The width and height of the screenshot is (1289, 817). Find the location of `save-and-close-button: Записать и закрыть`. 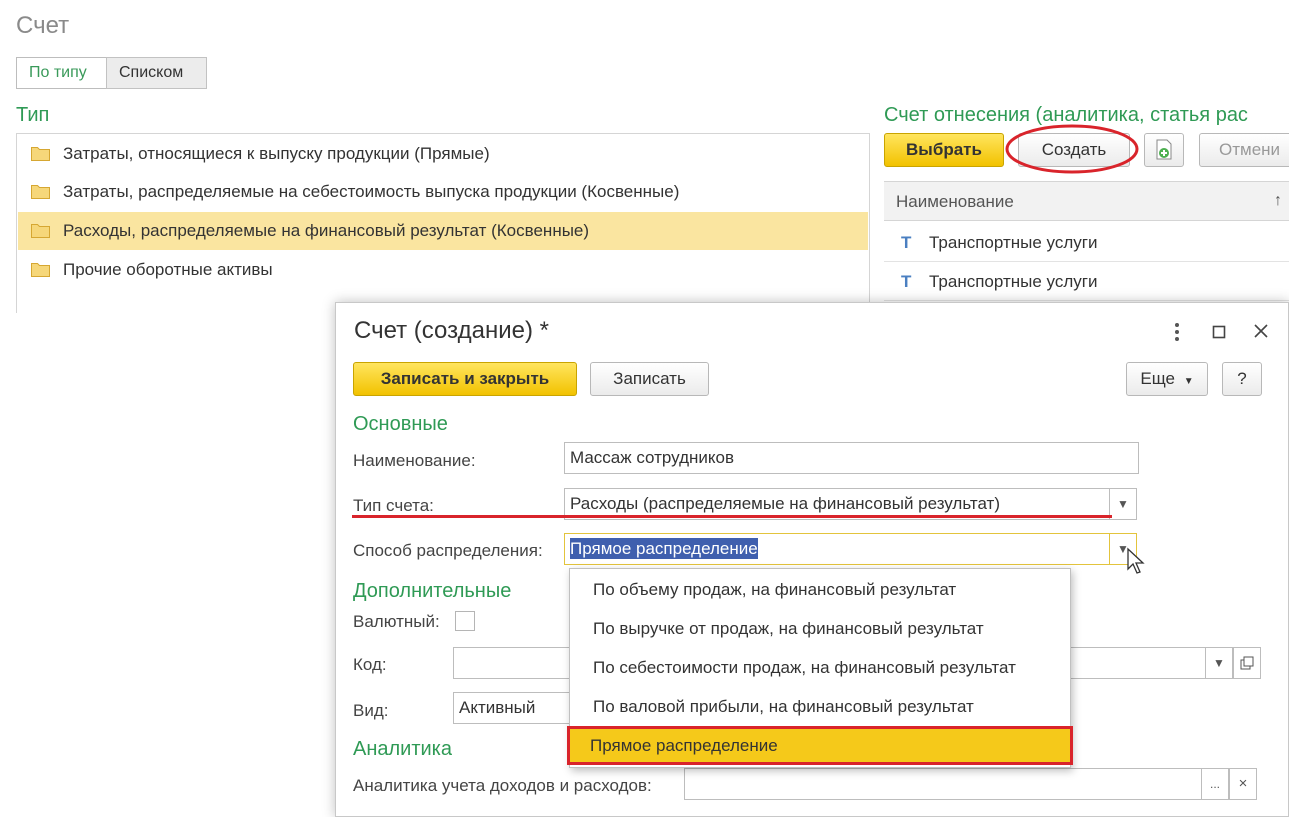

save-and-close-button: Записать и закрыть is located at coordinates (465, 379).